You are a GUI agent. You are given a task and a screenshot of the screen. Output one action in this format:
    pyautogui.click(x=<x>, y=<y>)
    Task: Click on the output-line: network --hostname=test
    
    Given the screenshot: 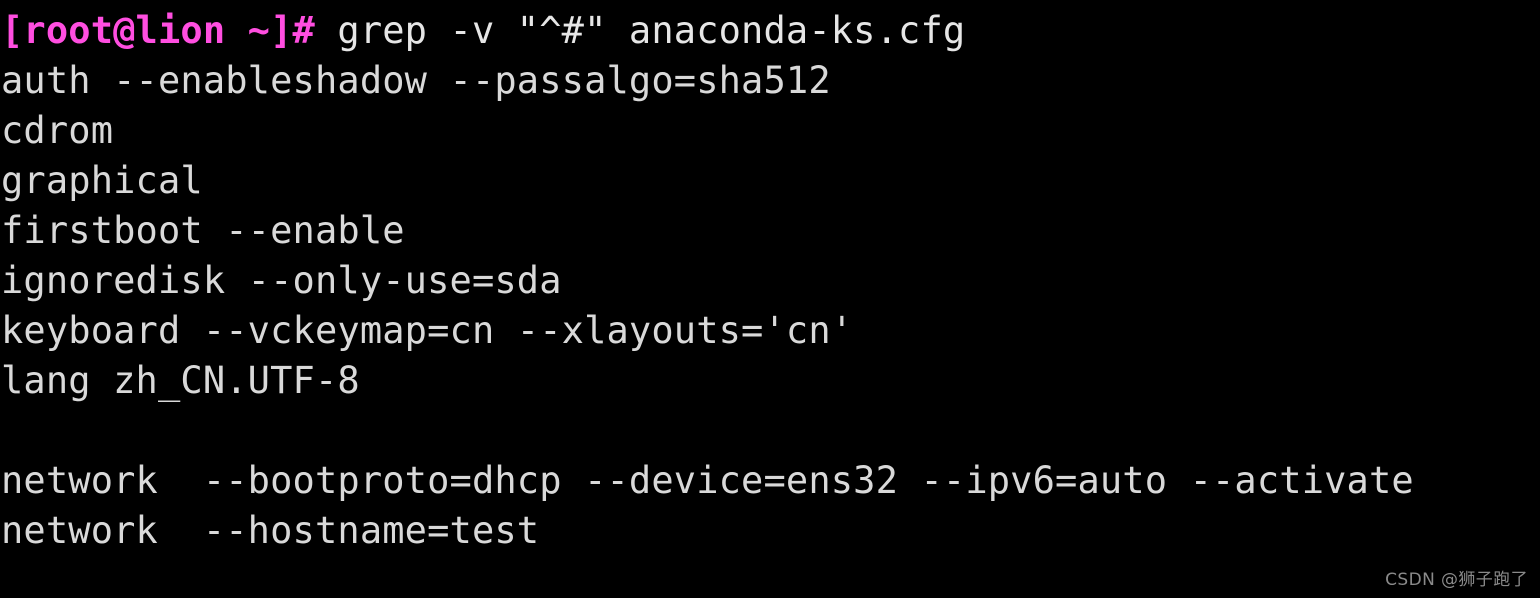 What is the action you would take?
    pyautogui.click(x=270, y=530)
    